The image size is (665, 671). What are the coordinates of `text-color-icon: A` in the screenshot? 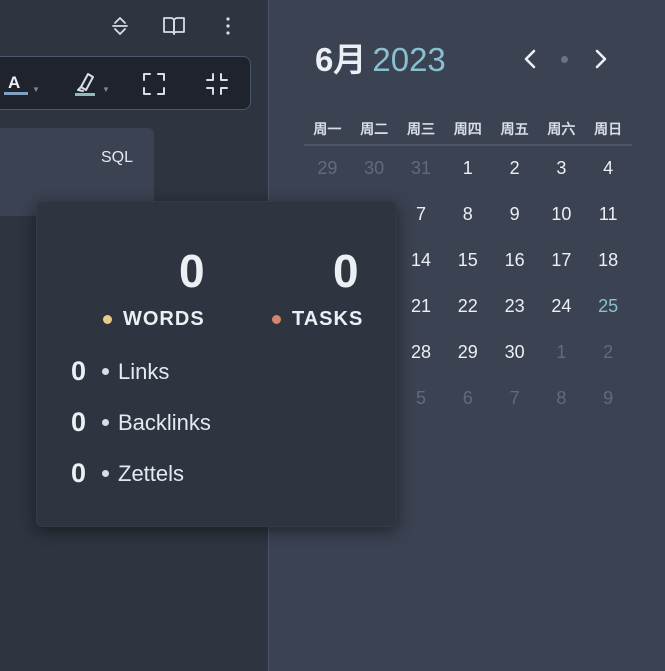 It's located at (16, 84).